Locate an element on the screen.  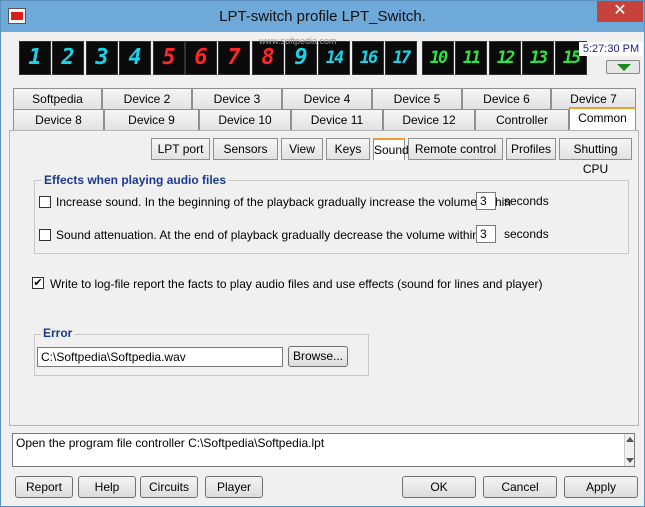
tab-device-5: Device 5 is located at coordinates (417, 98).